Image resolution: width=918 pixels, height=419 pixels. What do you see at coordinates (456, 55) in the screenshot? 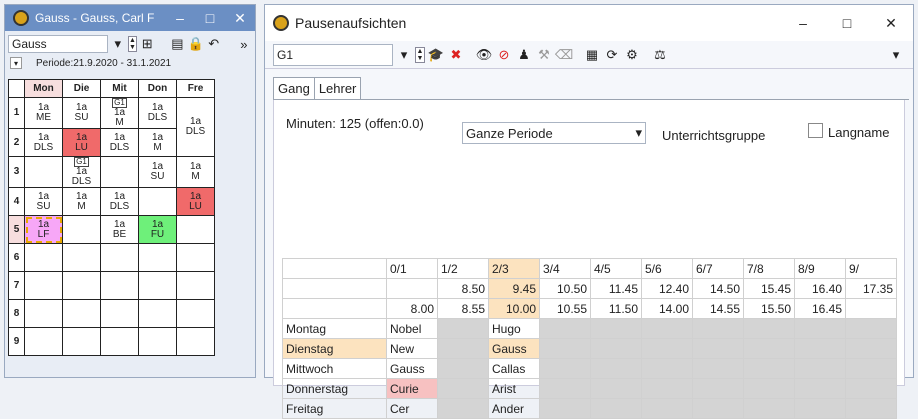
I see `delete-icon: ✖` at bounding box center [456, 55].